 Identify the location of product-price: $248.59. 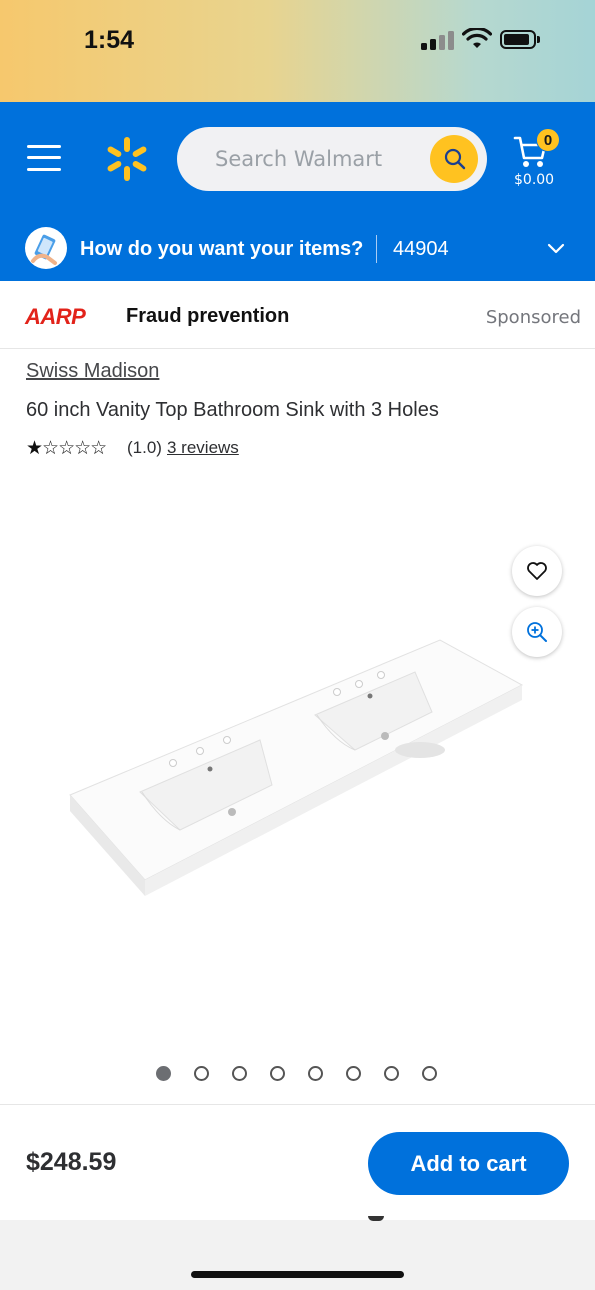
(71, 1162).